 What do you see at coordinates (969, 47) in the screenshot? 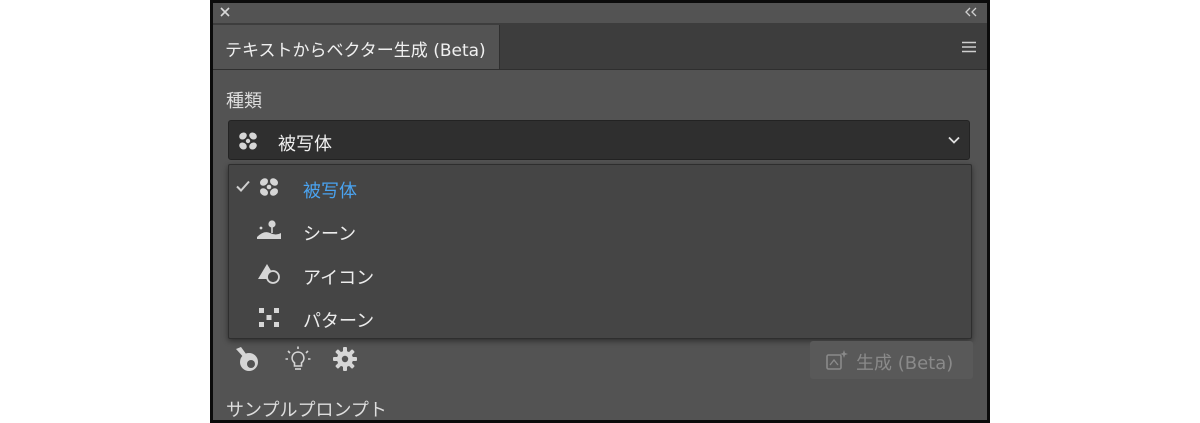
I see `hamburger-menu-icon` at bounding box center [969, 47].